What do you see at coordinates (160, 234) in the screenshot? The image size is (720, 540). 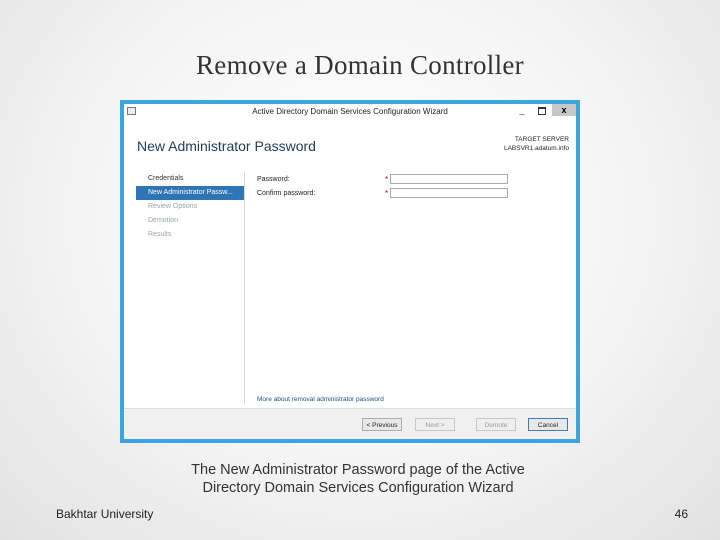 I see `nav-item-results: Results` at bounding box center [160, 234].